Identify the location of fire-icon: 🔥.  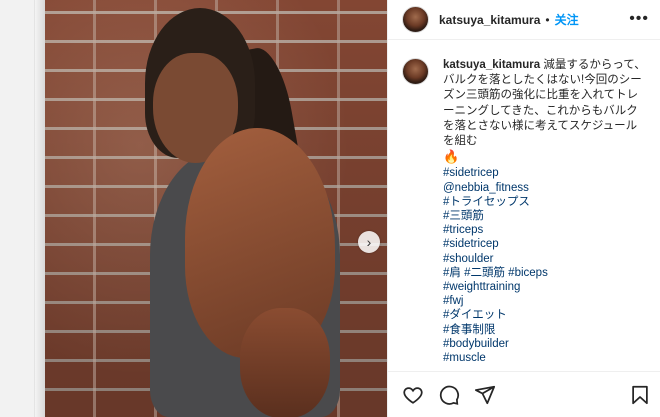
(451, 157).